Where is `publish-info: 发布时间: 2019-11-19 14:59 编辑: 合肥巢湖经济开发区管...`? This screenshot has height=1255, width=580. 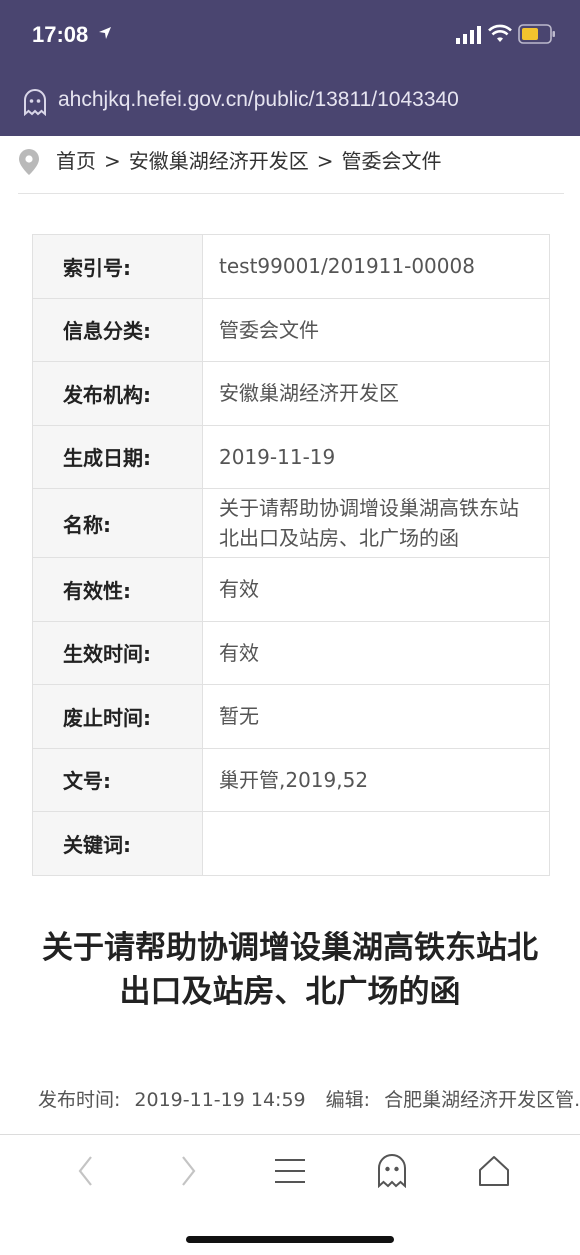
publish-info: 发布时间: 2019-11-19 14:59 编辑: 合肥巢湖经济开发区管... is located at coordinates (309, 1100).